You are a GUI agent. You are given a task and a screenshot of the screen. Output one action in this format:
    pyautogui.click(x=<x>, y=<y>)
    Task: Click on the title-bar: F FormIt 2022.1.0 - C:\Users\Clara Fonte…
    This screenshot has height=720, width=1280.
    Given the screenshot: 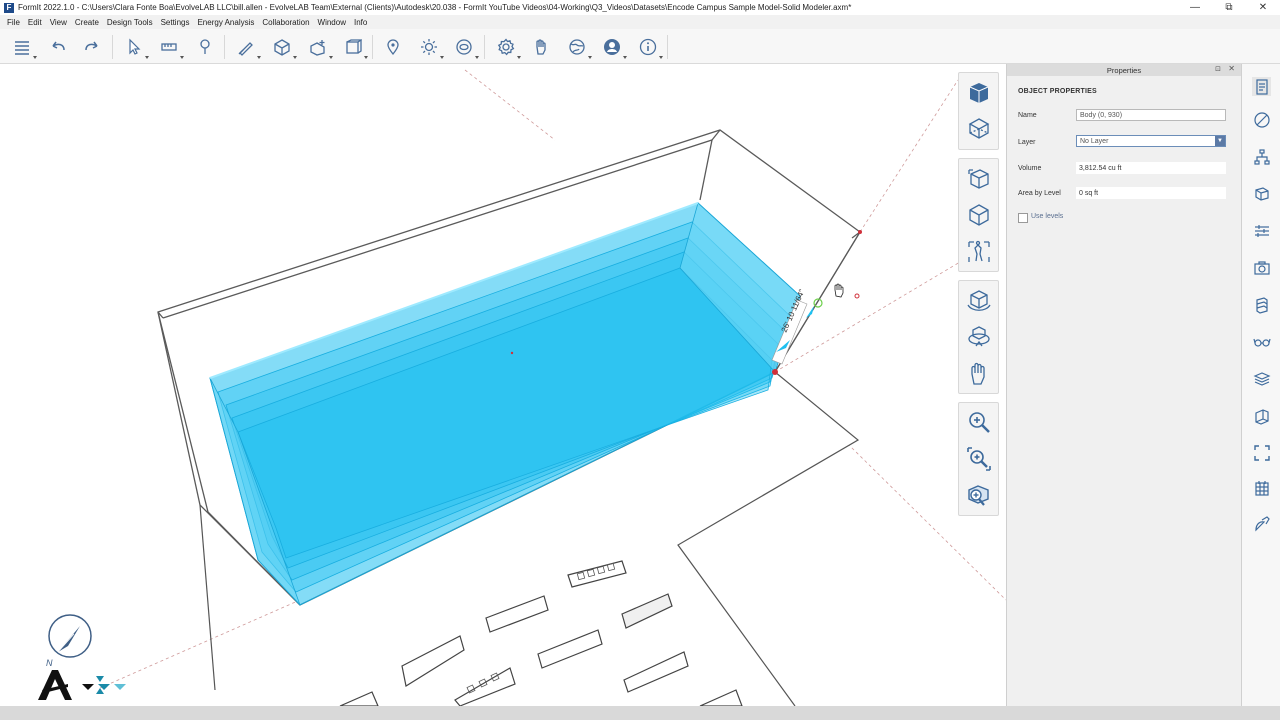 What is the action you would take?
    pyautogui.click(x=640, y=7)
    